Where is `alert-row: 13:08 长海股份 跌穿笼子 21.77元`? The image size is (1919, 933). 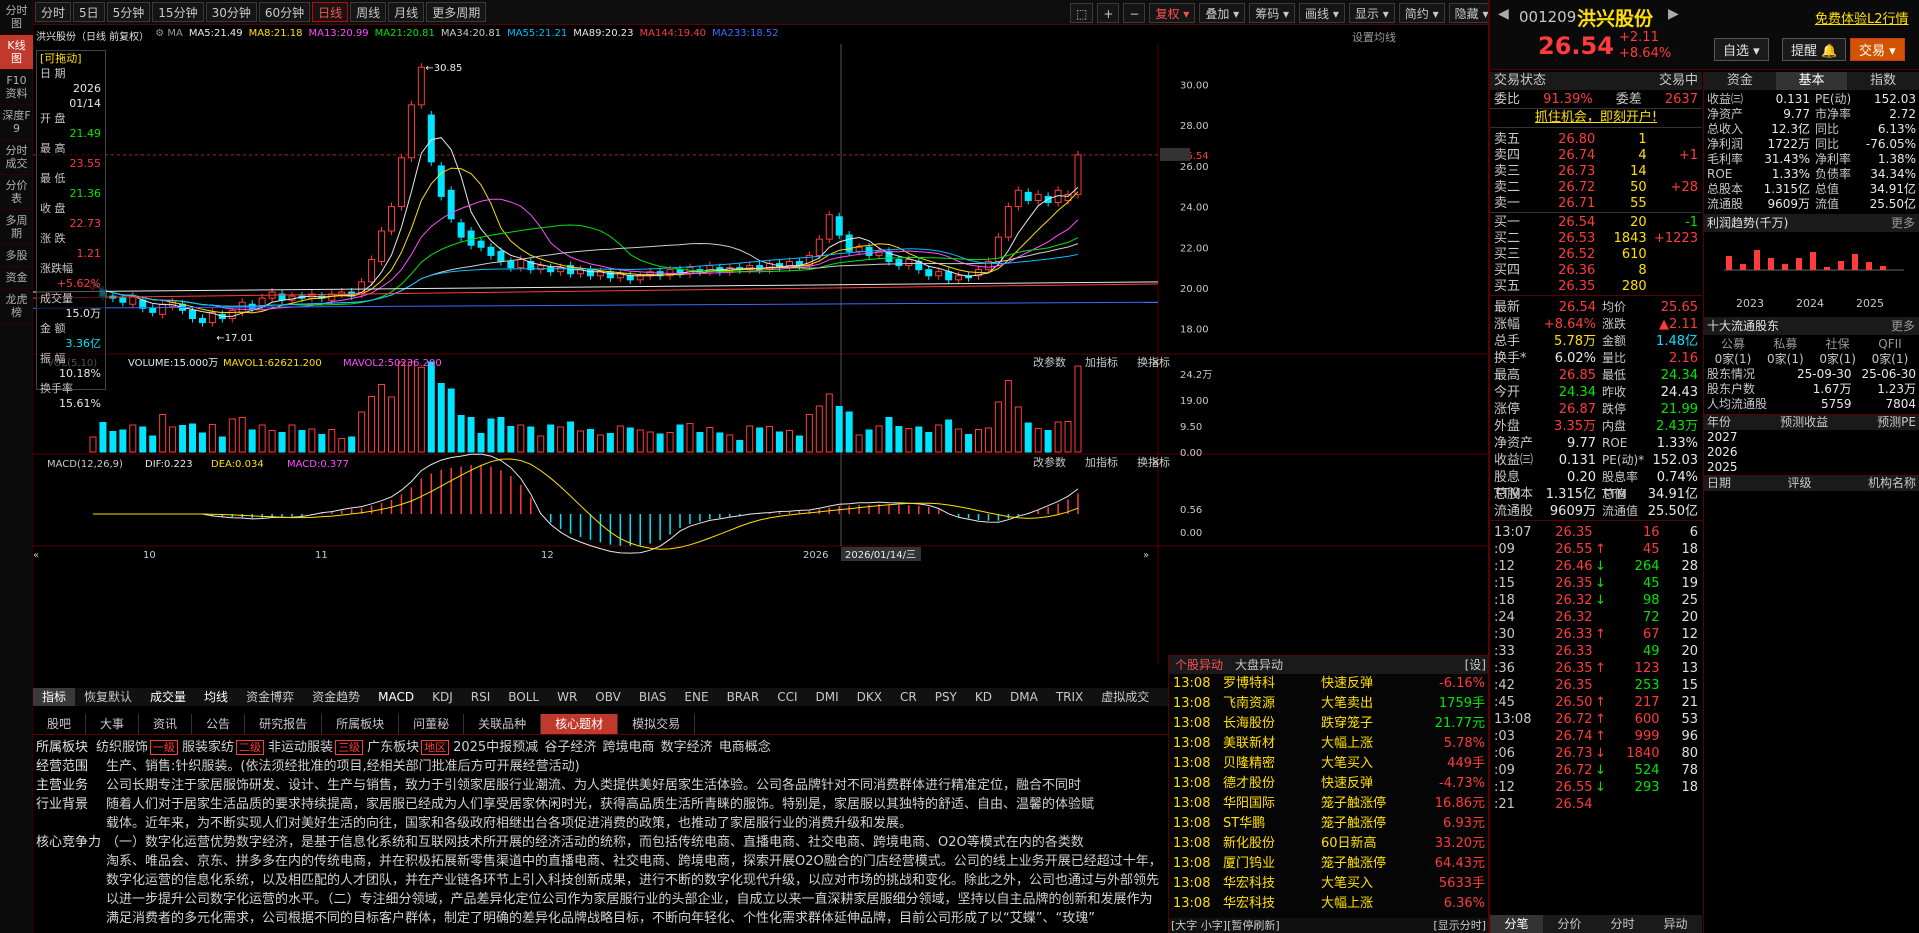
alert-row: 13:08 长海股份 跌穿笼子 21.77元 is located at coordinates (1331, 724).